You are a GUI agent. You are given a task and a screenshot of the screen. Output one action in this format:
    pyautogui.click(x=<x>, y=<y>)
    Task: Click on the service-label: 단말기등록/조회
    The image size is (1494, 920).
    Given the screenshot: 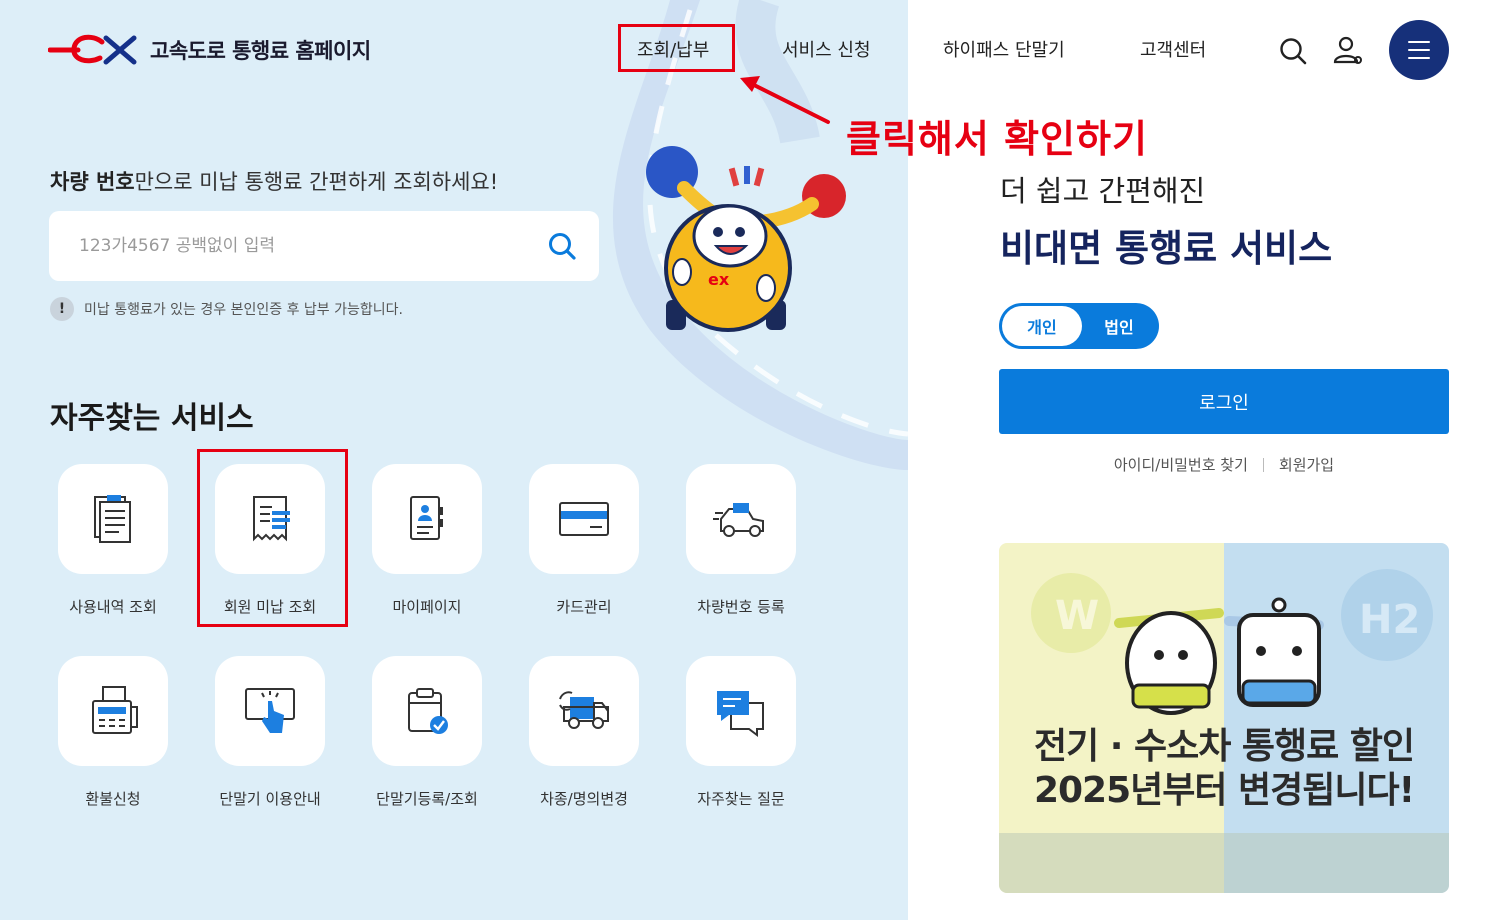 What is the action you would take?
    pyautogui.click(x=427, y=799)
    